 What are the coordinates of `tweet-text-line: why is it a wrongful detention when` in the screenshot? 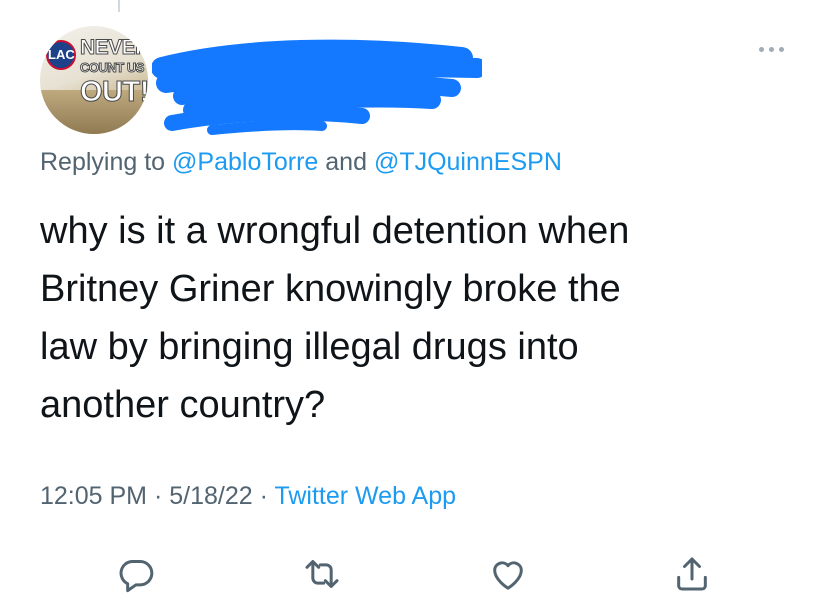 It's located at (335, 231).